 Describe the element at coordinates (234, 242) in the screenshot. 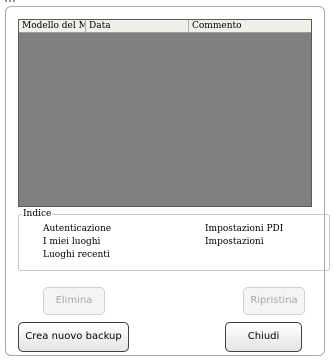

I see `index-link-settings: Impostazioni` at that location.